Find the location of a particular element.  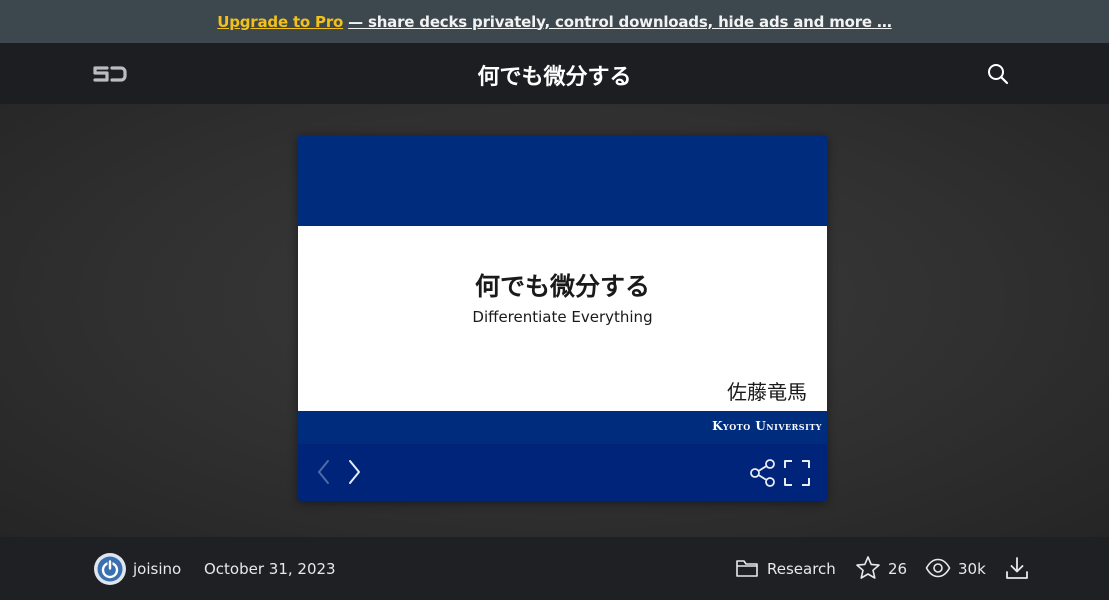

category-link: Research is located at coordinates (801, 569).